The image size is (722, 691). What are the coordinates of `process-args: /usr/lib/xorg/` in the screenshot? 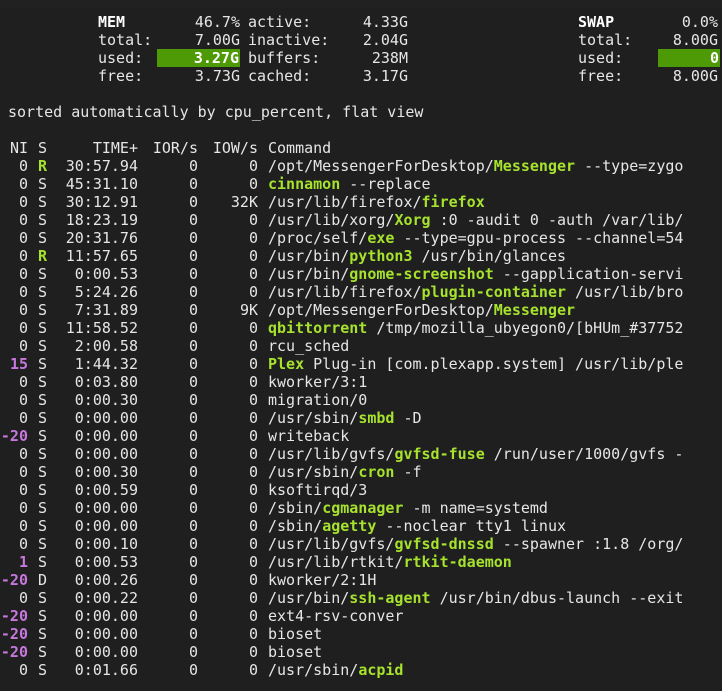 It's located at (331, 220).